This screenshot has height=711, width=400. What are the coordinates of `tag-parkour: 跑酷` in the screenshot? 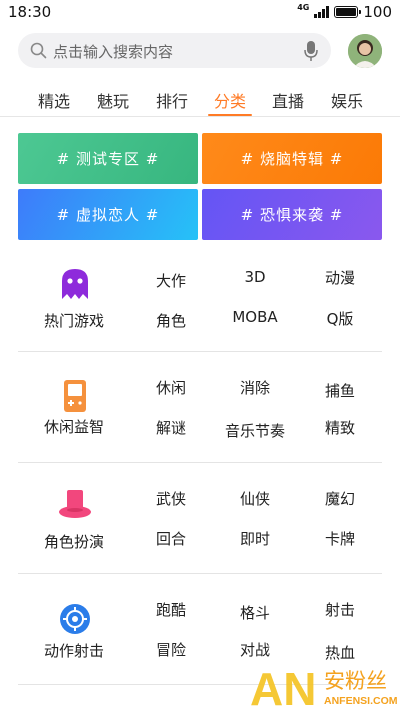 It's located at (171, 609).